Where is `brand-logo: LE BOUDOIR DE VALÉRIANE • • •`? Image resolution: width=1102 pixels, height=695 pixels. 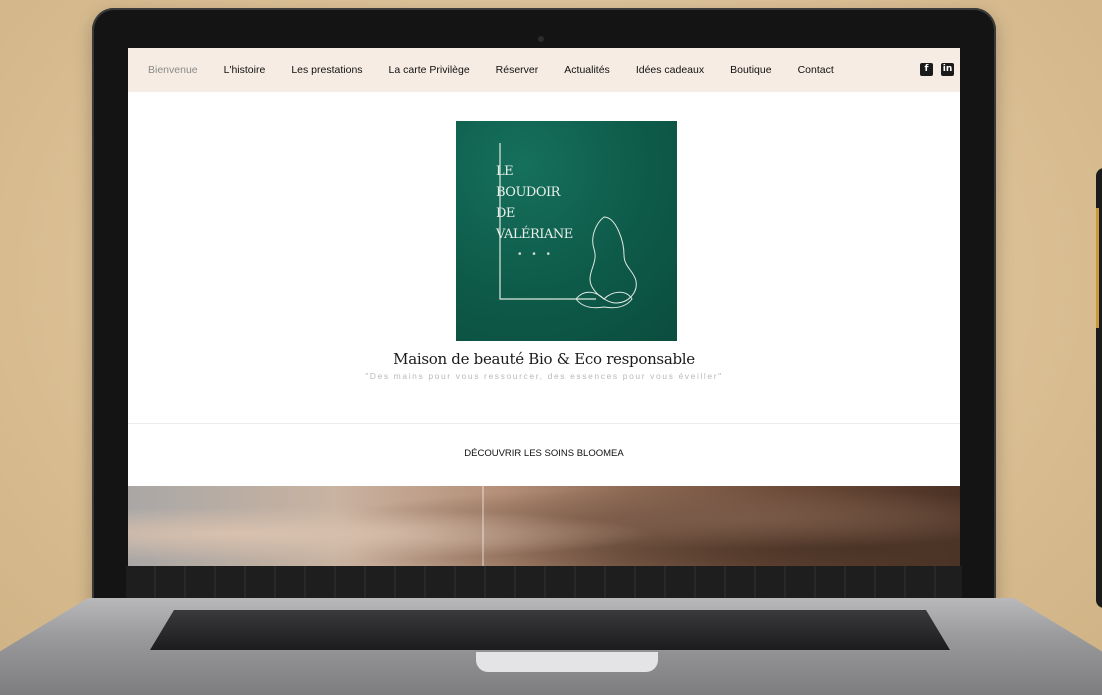
brand-logo: LE BOUDOIR DE VALÉRIANE • • • is located at coordinates (566, 231).